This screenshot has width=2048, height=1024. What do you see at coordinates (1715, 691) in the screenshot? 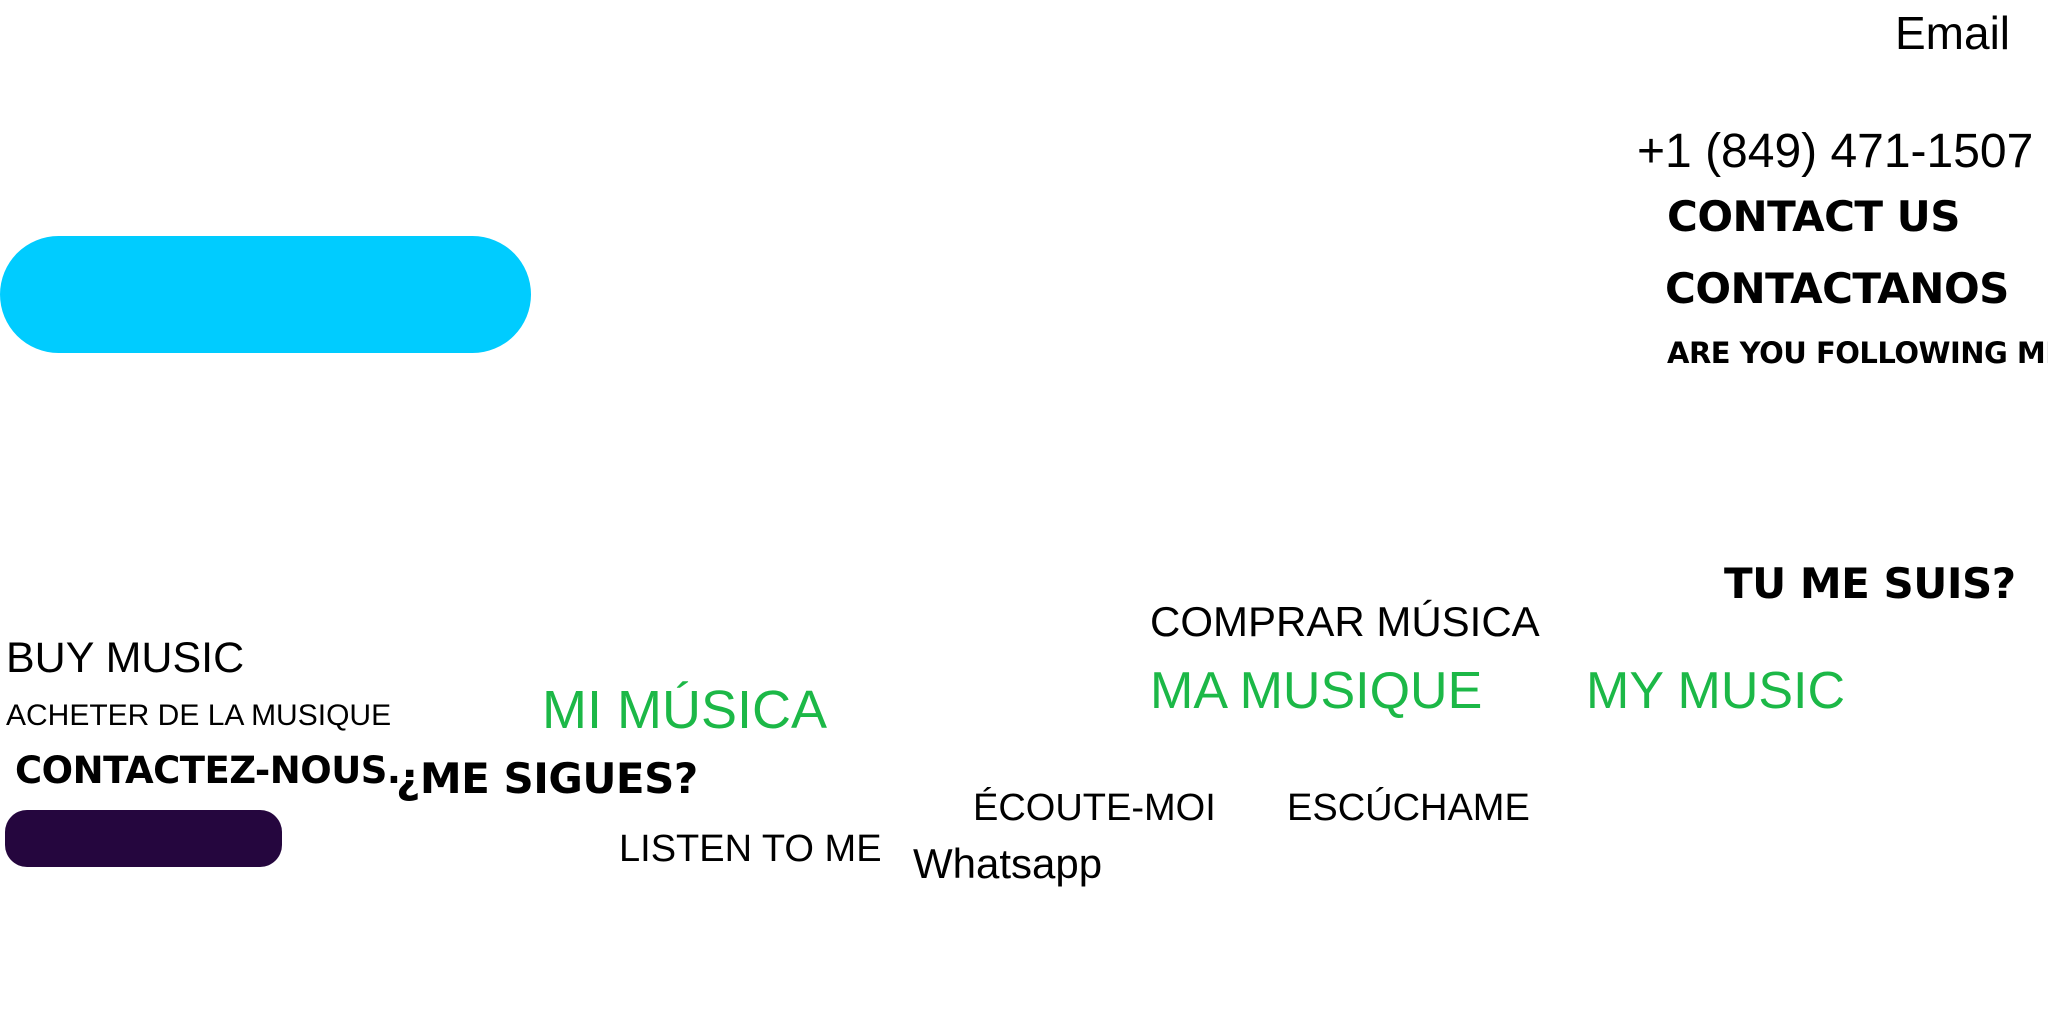
I see `my-music-link: MY MUSIC` at bounding box center [1715, 691].